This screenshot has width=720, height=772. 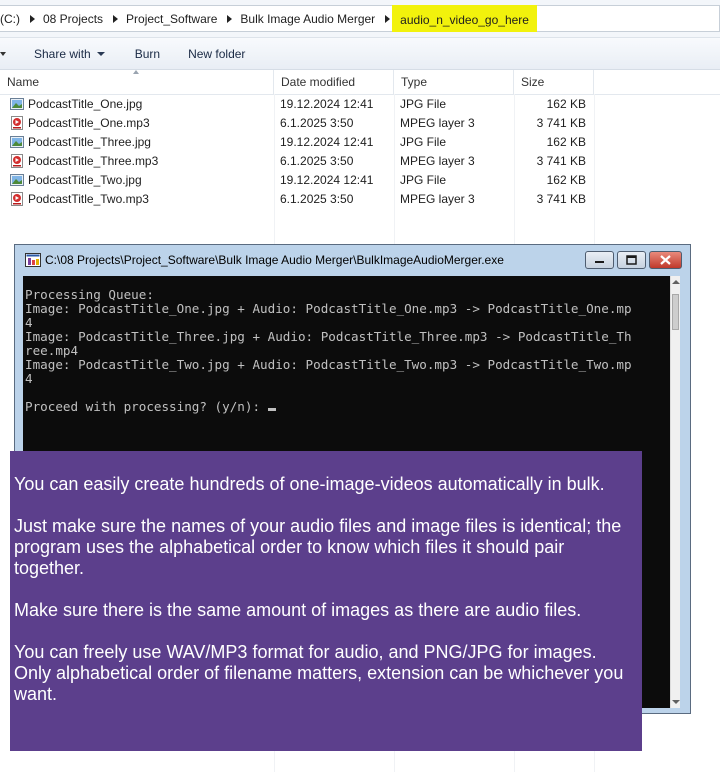 I want to click on close-icon, so click(x=665, y=260).